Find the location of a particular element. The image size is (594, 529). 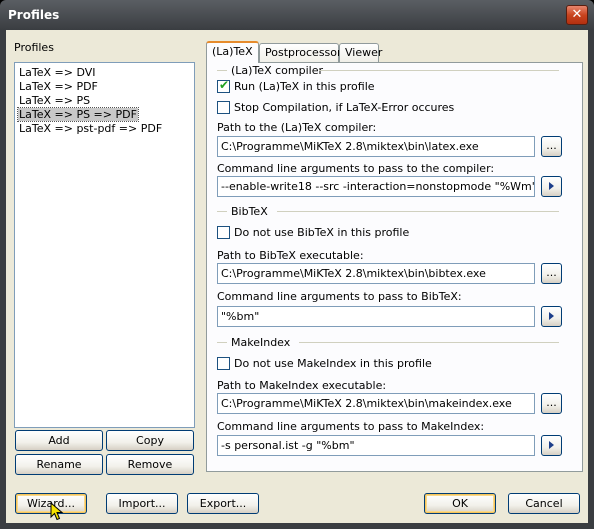

remove-button: Remove is located at coordinates (150, 464).